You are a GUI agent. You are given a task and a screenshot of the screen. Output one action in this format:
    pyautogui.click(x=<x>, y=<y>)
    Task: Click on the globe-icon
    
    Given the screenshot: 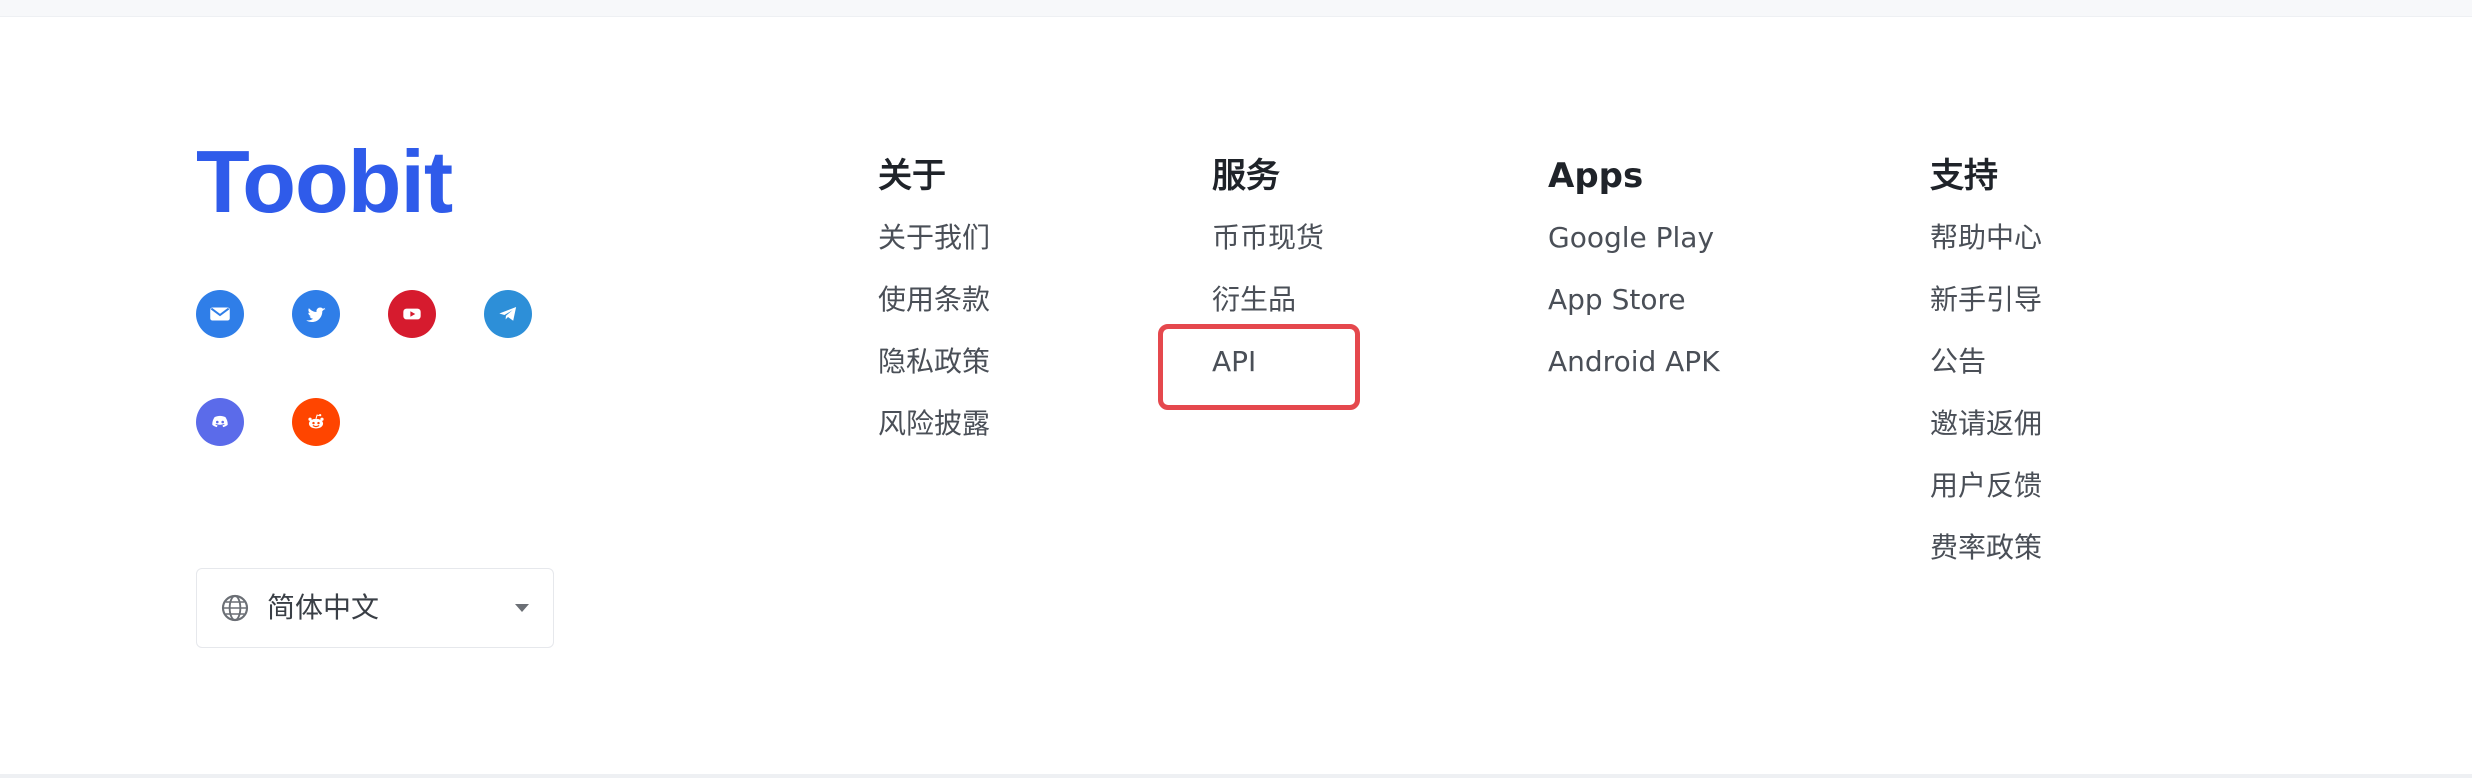 What is the action you would take?
    pyautogui.click(x=235, y=608)
    